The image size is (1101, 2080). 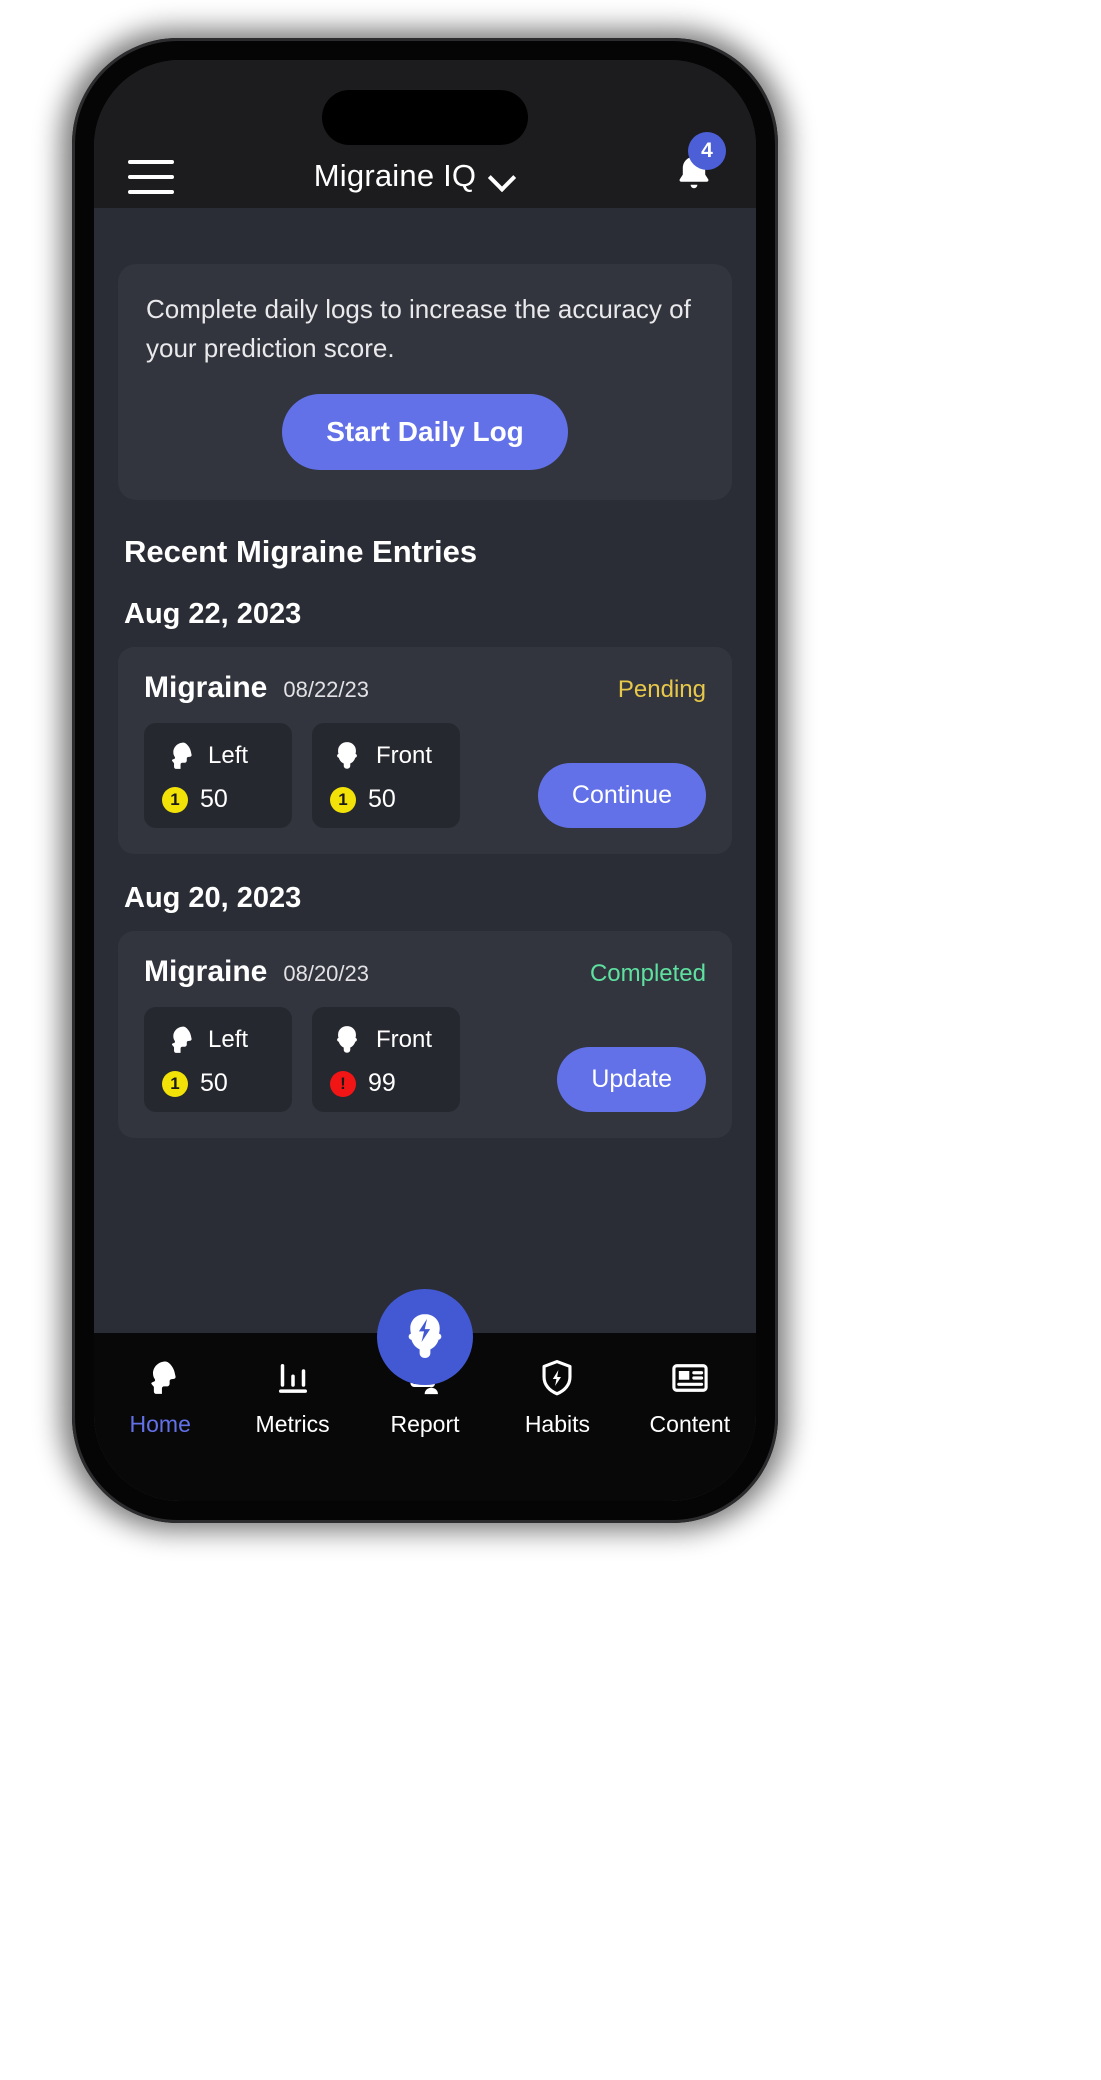 I want to click on entry-date: 08/20/23, so click(x=326, y=973).